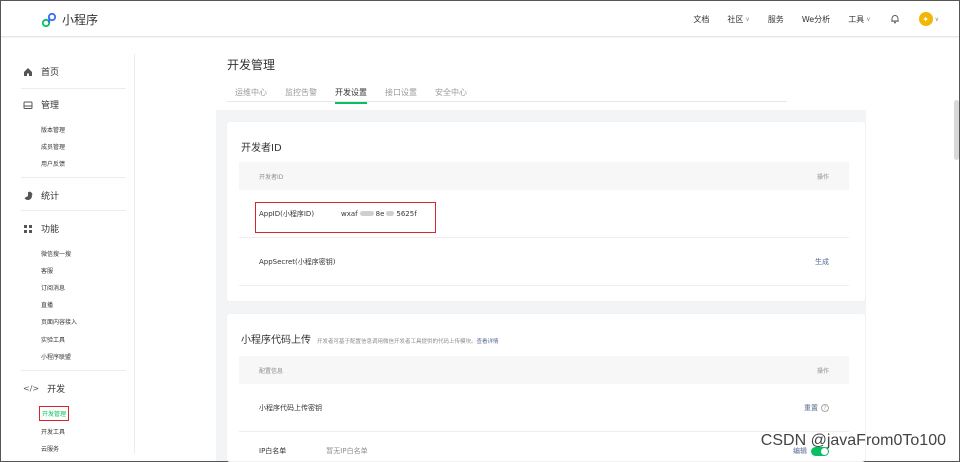 This screenshot has height=462, width=960. I want to click on sidebar-sub-feedback: 用户反馈, so click(53, 163).